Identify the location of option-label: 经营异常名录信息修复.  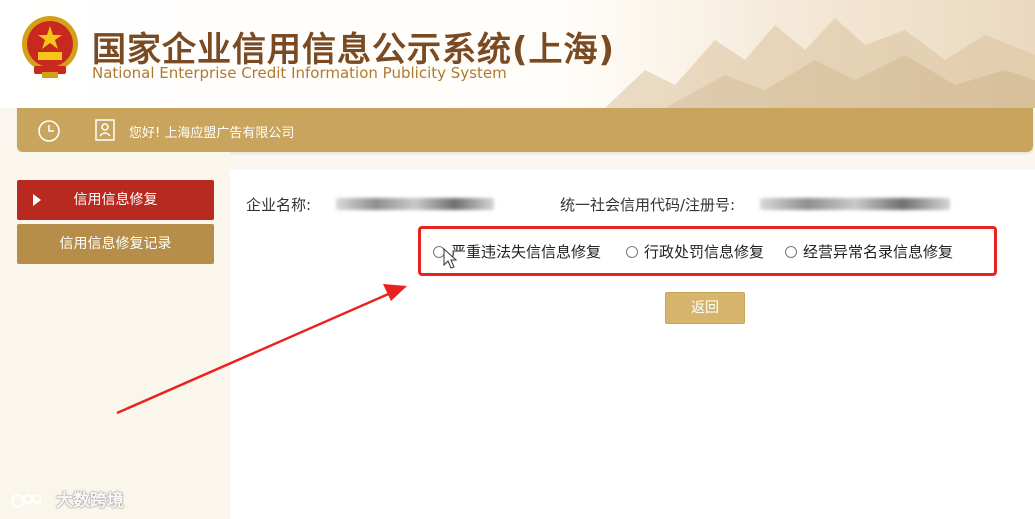
(878, 252).